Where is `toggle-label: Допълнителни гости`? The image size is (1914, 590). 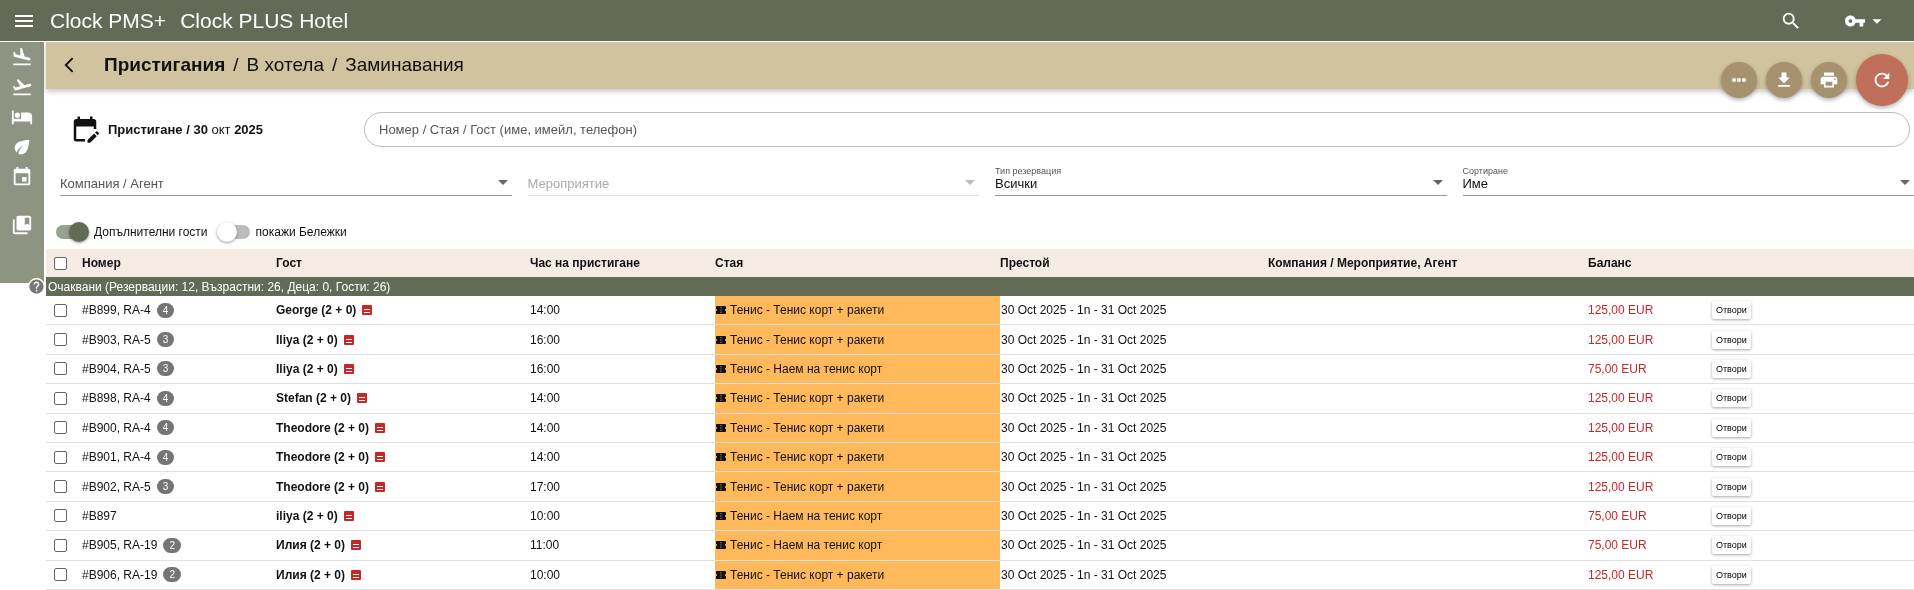
toggle-label: Допълнителни гости is located at coordinates (151, 231).